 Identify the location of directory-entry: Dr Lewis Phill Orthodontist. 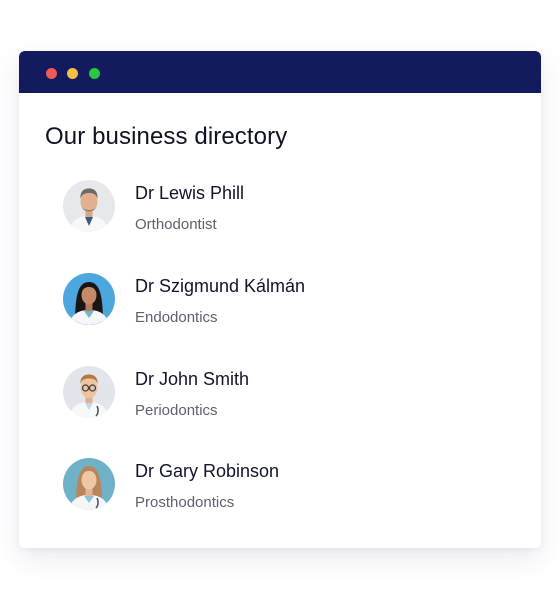
(283, 208).